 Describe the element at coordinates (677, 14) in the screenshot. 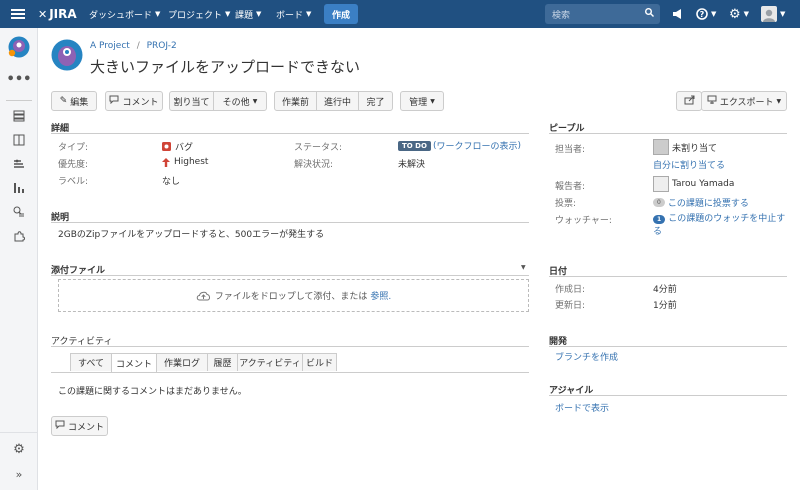

I see `megaphone-icon` at that location.